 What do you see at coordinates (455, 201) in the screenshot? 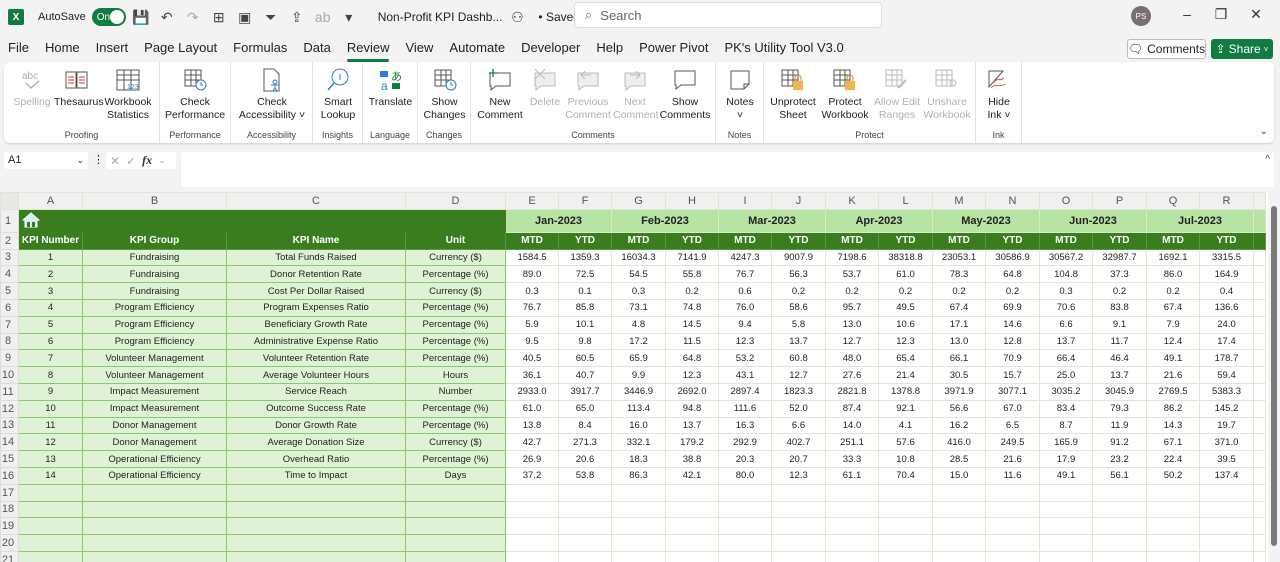
I see `column-header-d: D` at bounding box center [455, 201].